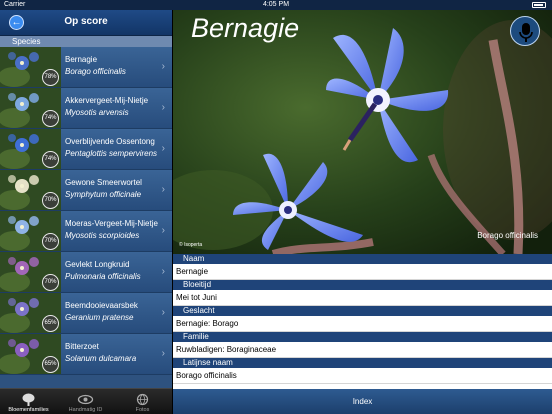  I want to click on species-name: Gewone Smeerwortel, so click(103, 182).